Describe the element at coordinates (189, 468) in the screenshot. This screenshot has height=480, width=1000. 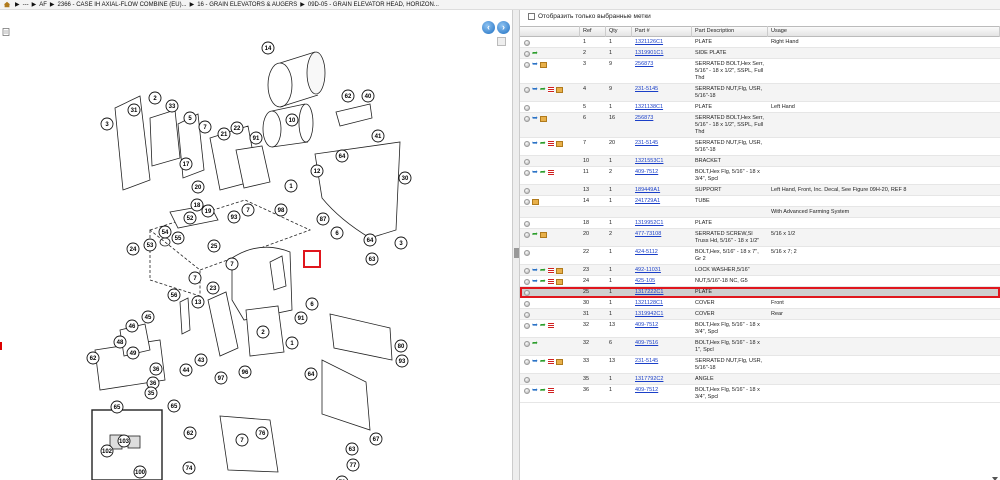
I see `callout-74: 74` at that location.